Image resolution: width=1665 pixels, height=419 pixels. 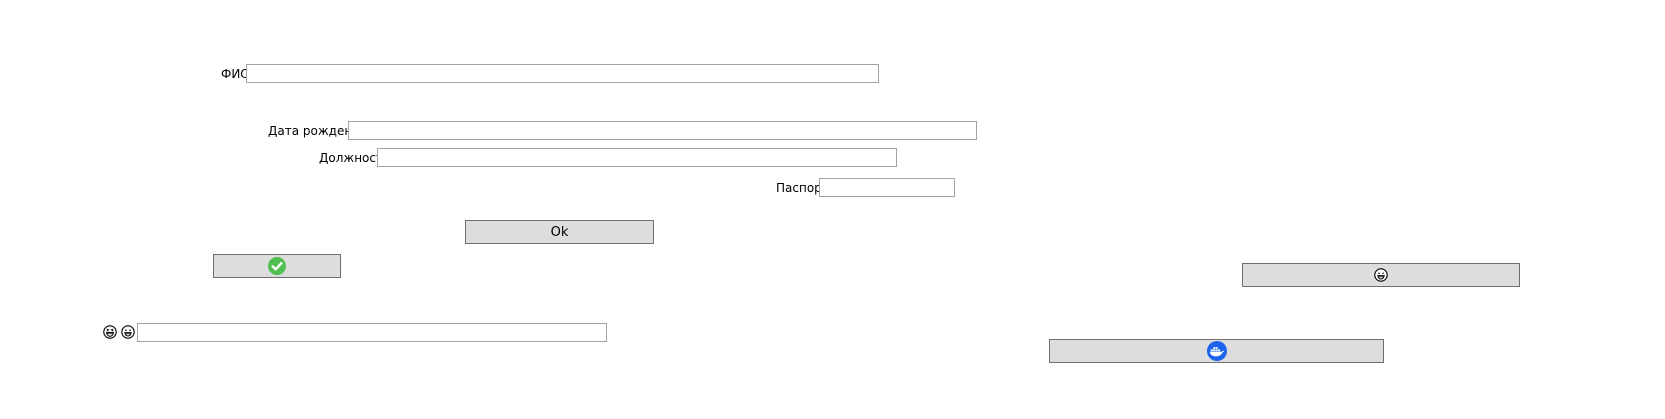 I want to click on emoji-button, so click(x=1381, y=275).